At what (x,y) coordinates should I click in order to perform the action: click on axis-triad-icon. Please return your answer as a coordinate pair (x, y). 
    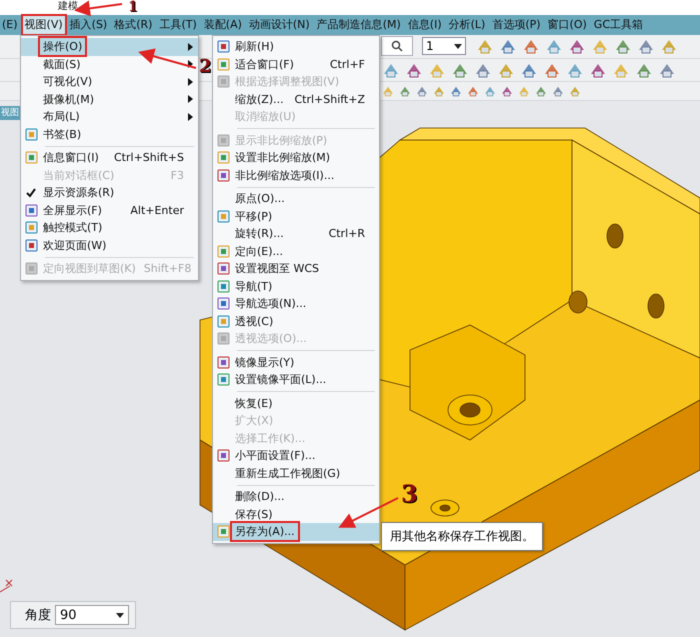
    Looking at the image, I should click on (6, 586).